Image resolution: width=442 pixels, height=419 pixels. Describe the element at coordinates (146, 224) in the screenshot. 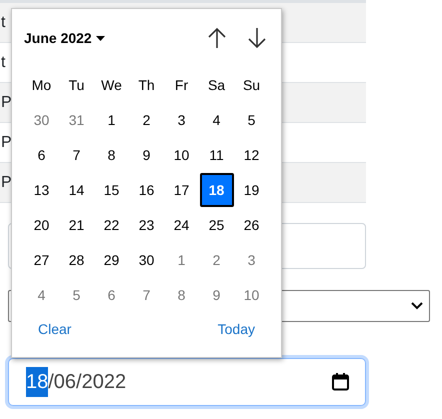

I see `calendar-day: 23` at that location.